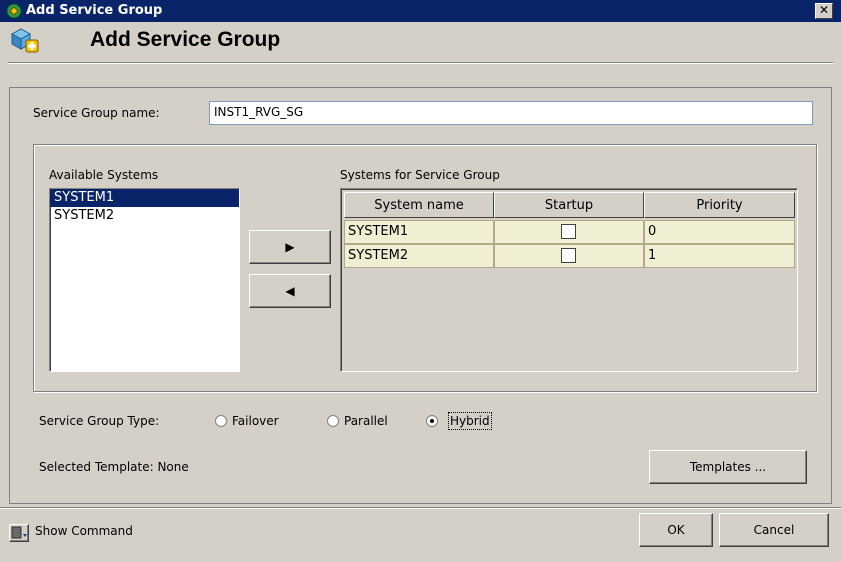 The image size is (841, 562). Describe the element at coordinates (84, 531) in the screenshot. I see `show-command-label: Show Command` at that location.